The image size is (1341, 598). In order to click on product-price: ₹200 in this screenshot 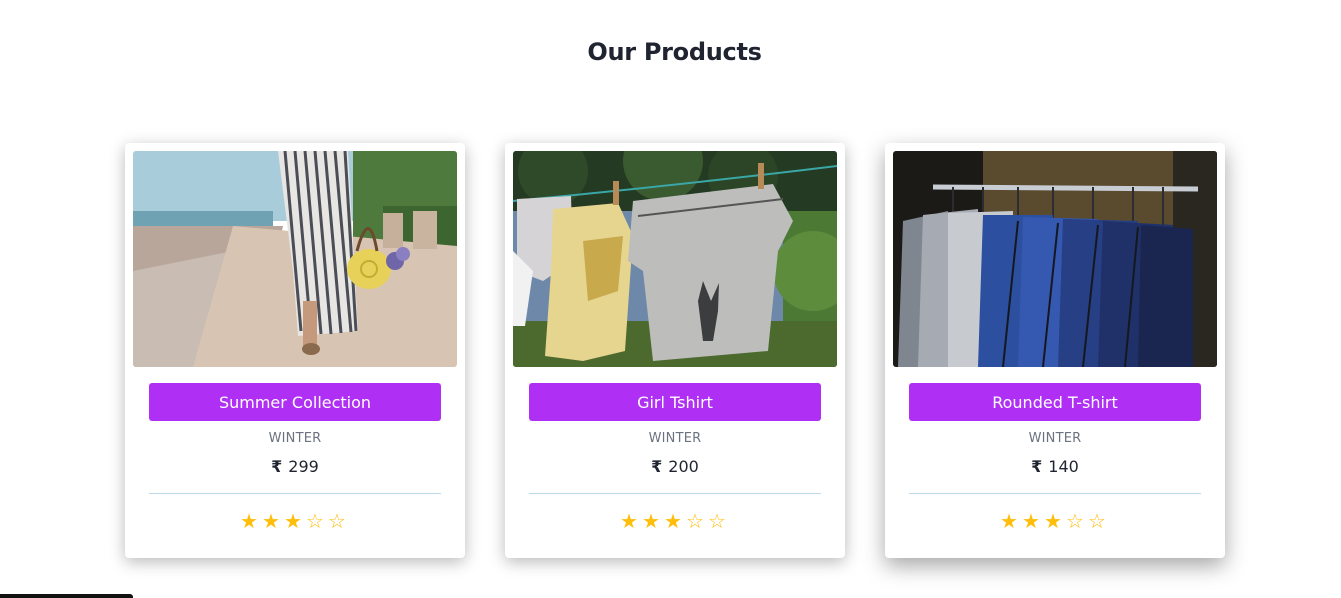, I will do `click(675, 466)`.